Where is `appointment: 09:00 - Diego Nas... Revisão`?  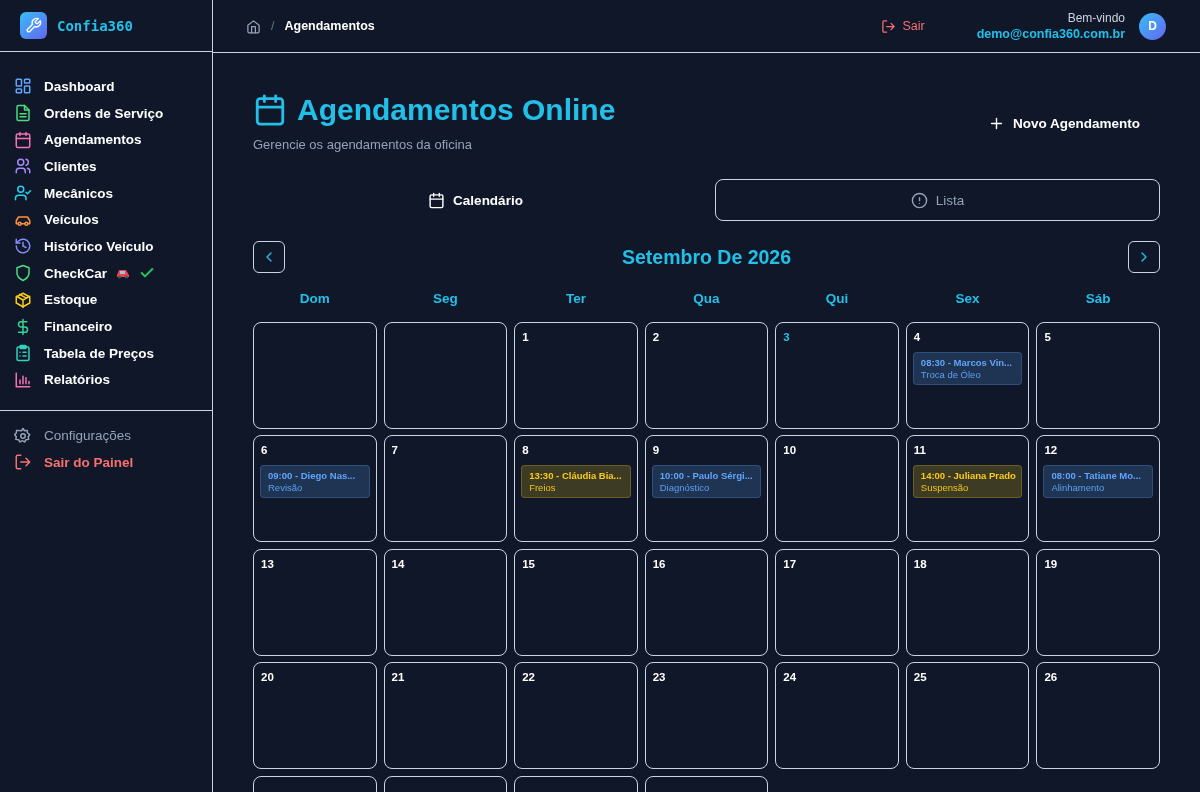
appointment: 09:00 - Diego Nas... Revisão is located at coordinates (315, 481).